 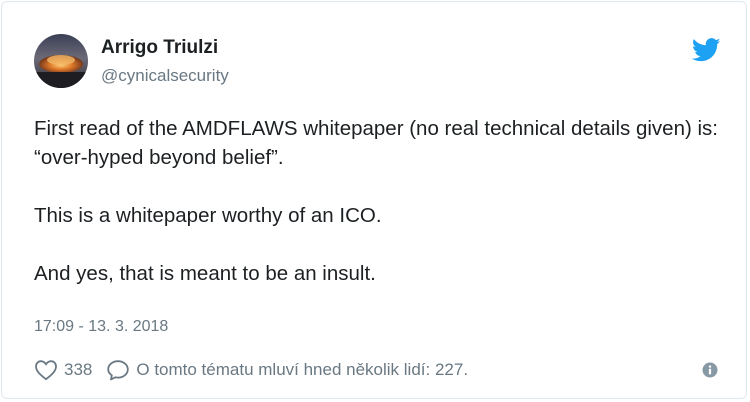 What do you see at coordinates (78, 370) in the screenshot?
I see `like-count: 338` at bounding box center [78, 370].